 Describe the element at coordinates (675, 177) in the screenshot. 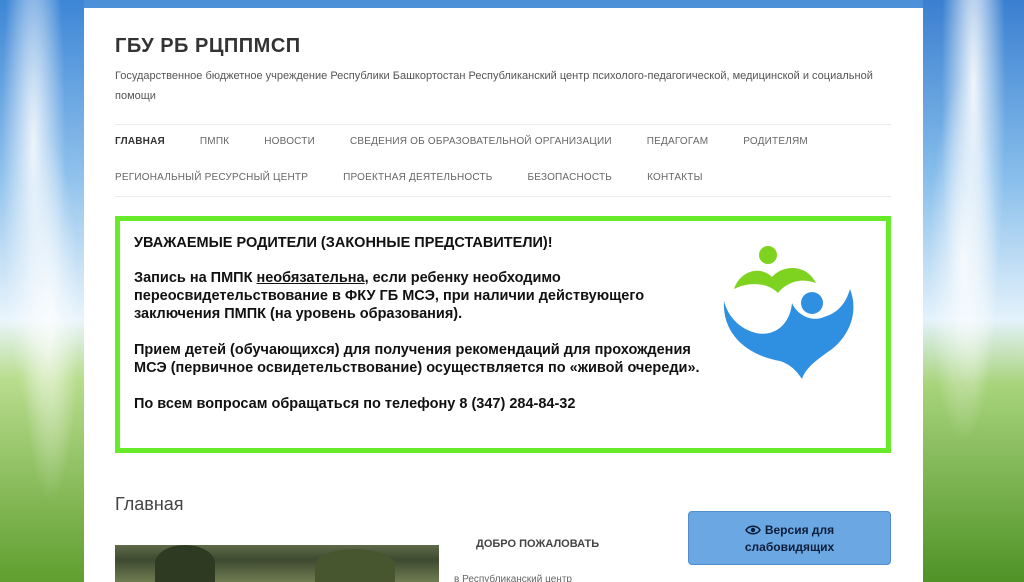

I see `nav-item-contacts: Контакты` at that location.